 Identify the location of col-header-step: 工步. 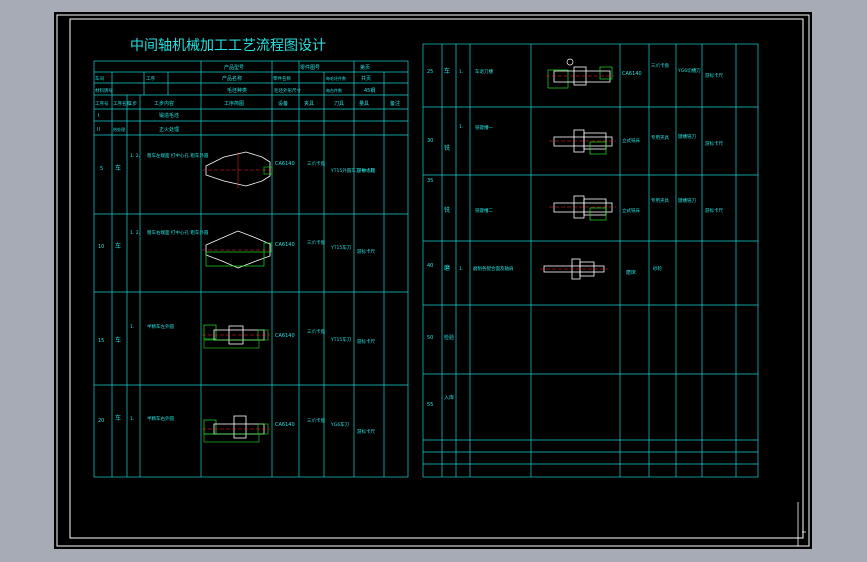
(132, 104).